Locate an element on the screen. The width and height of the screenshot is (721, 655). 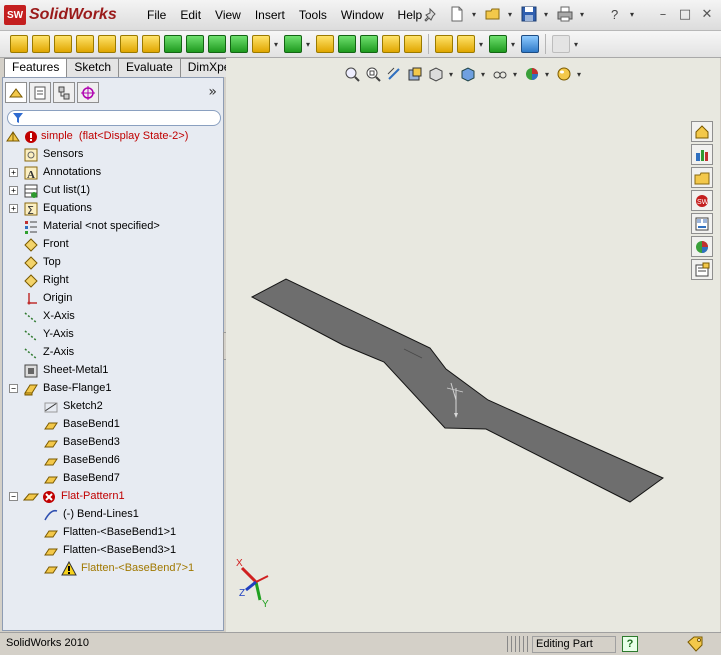
print-dropdown-icon: ▾ is located at coordinates (583, 14).